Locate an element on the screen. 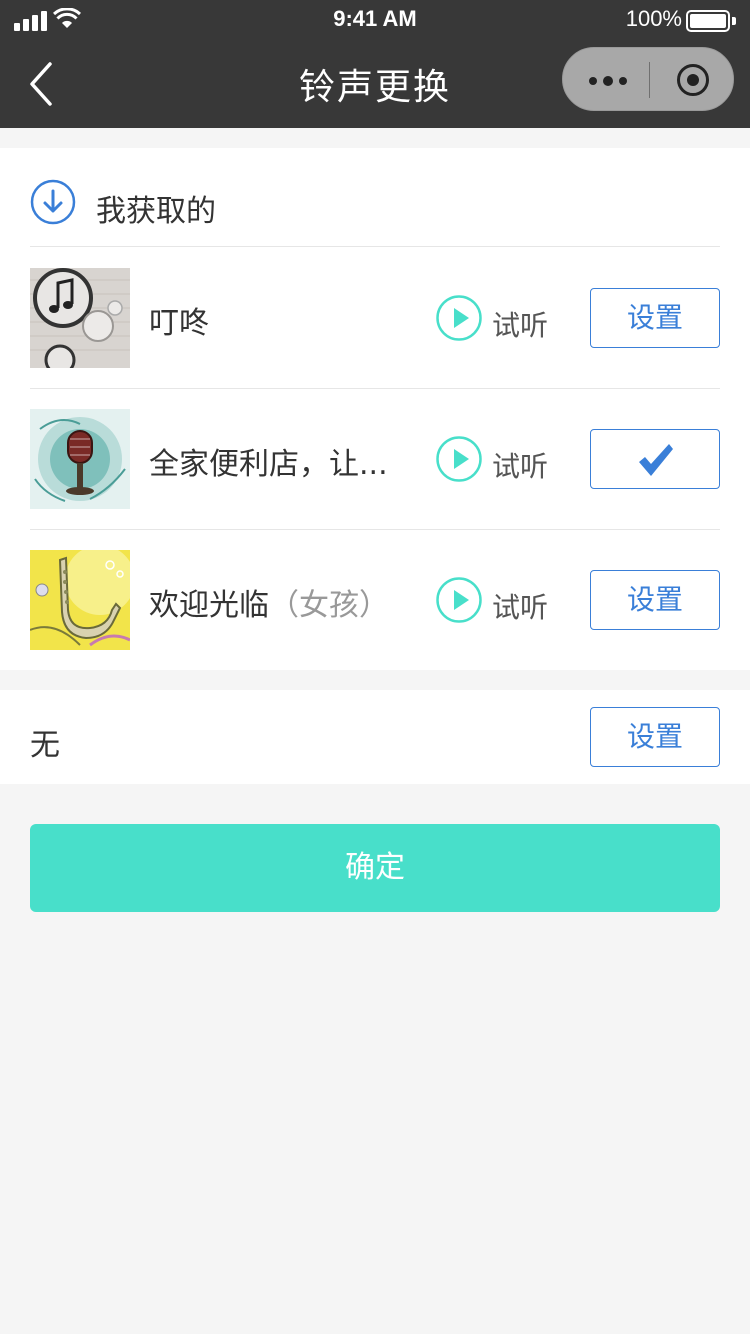 This screenshot has width=750, height=1334. mini-program-capsule is located at coordinates (648, 79).